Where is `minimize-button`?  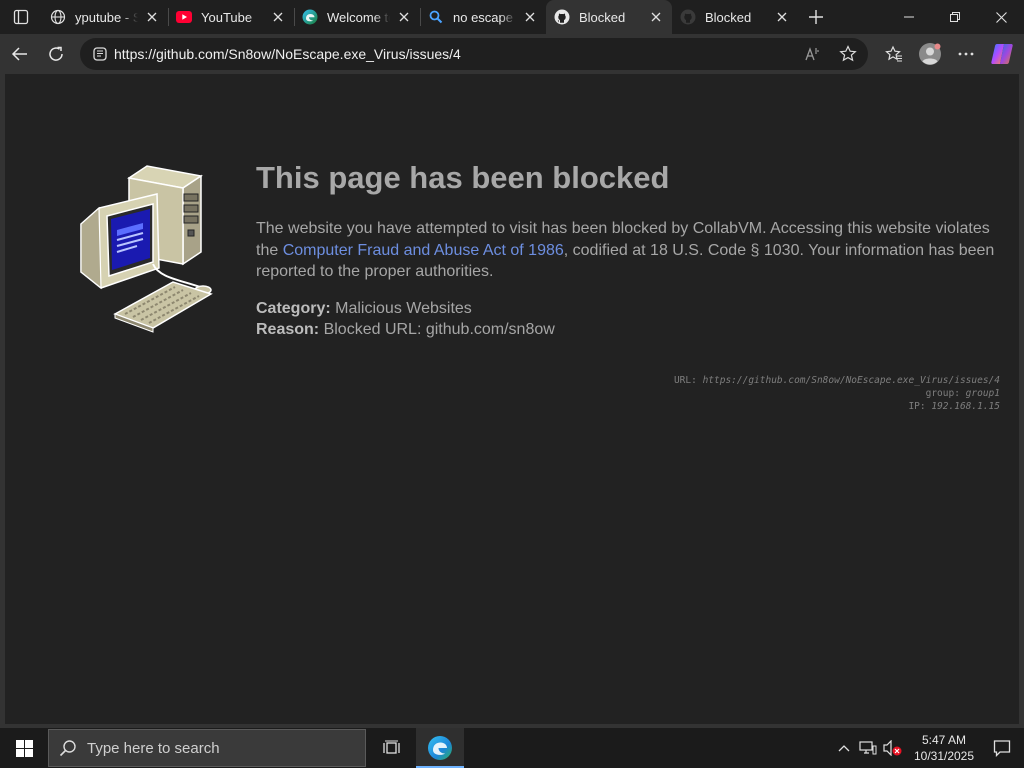 minimize-button is located at coordinates (909, 17).